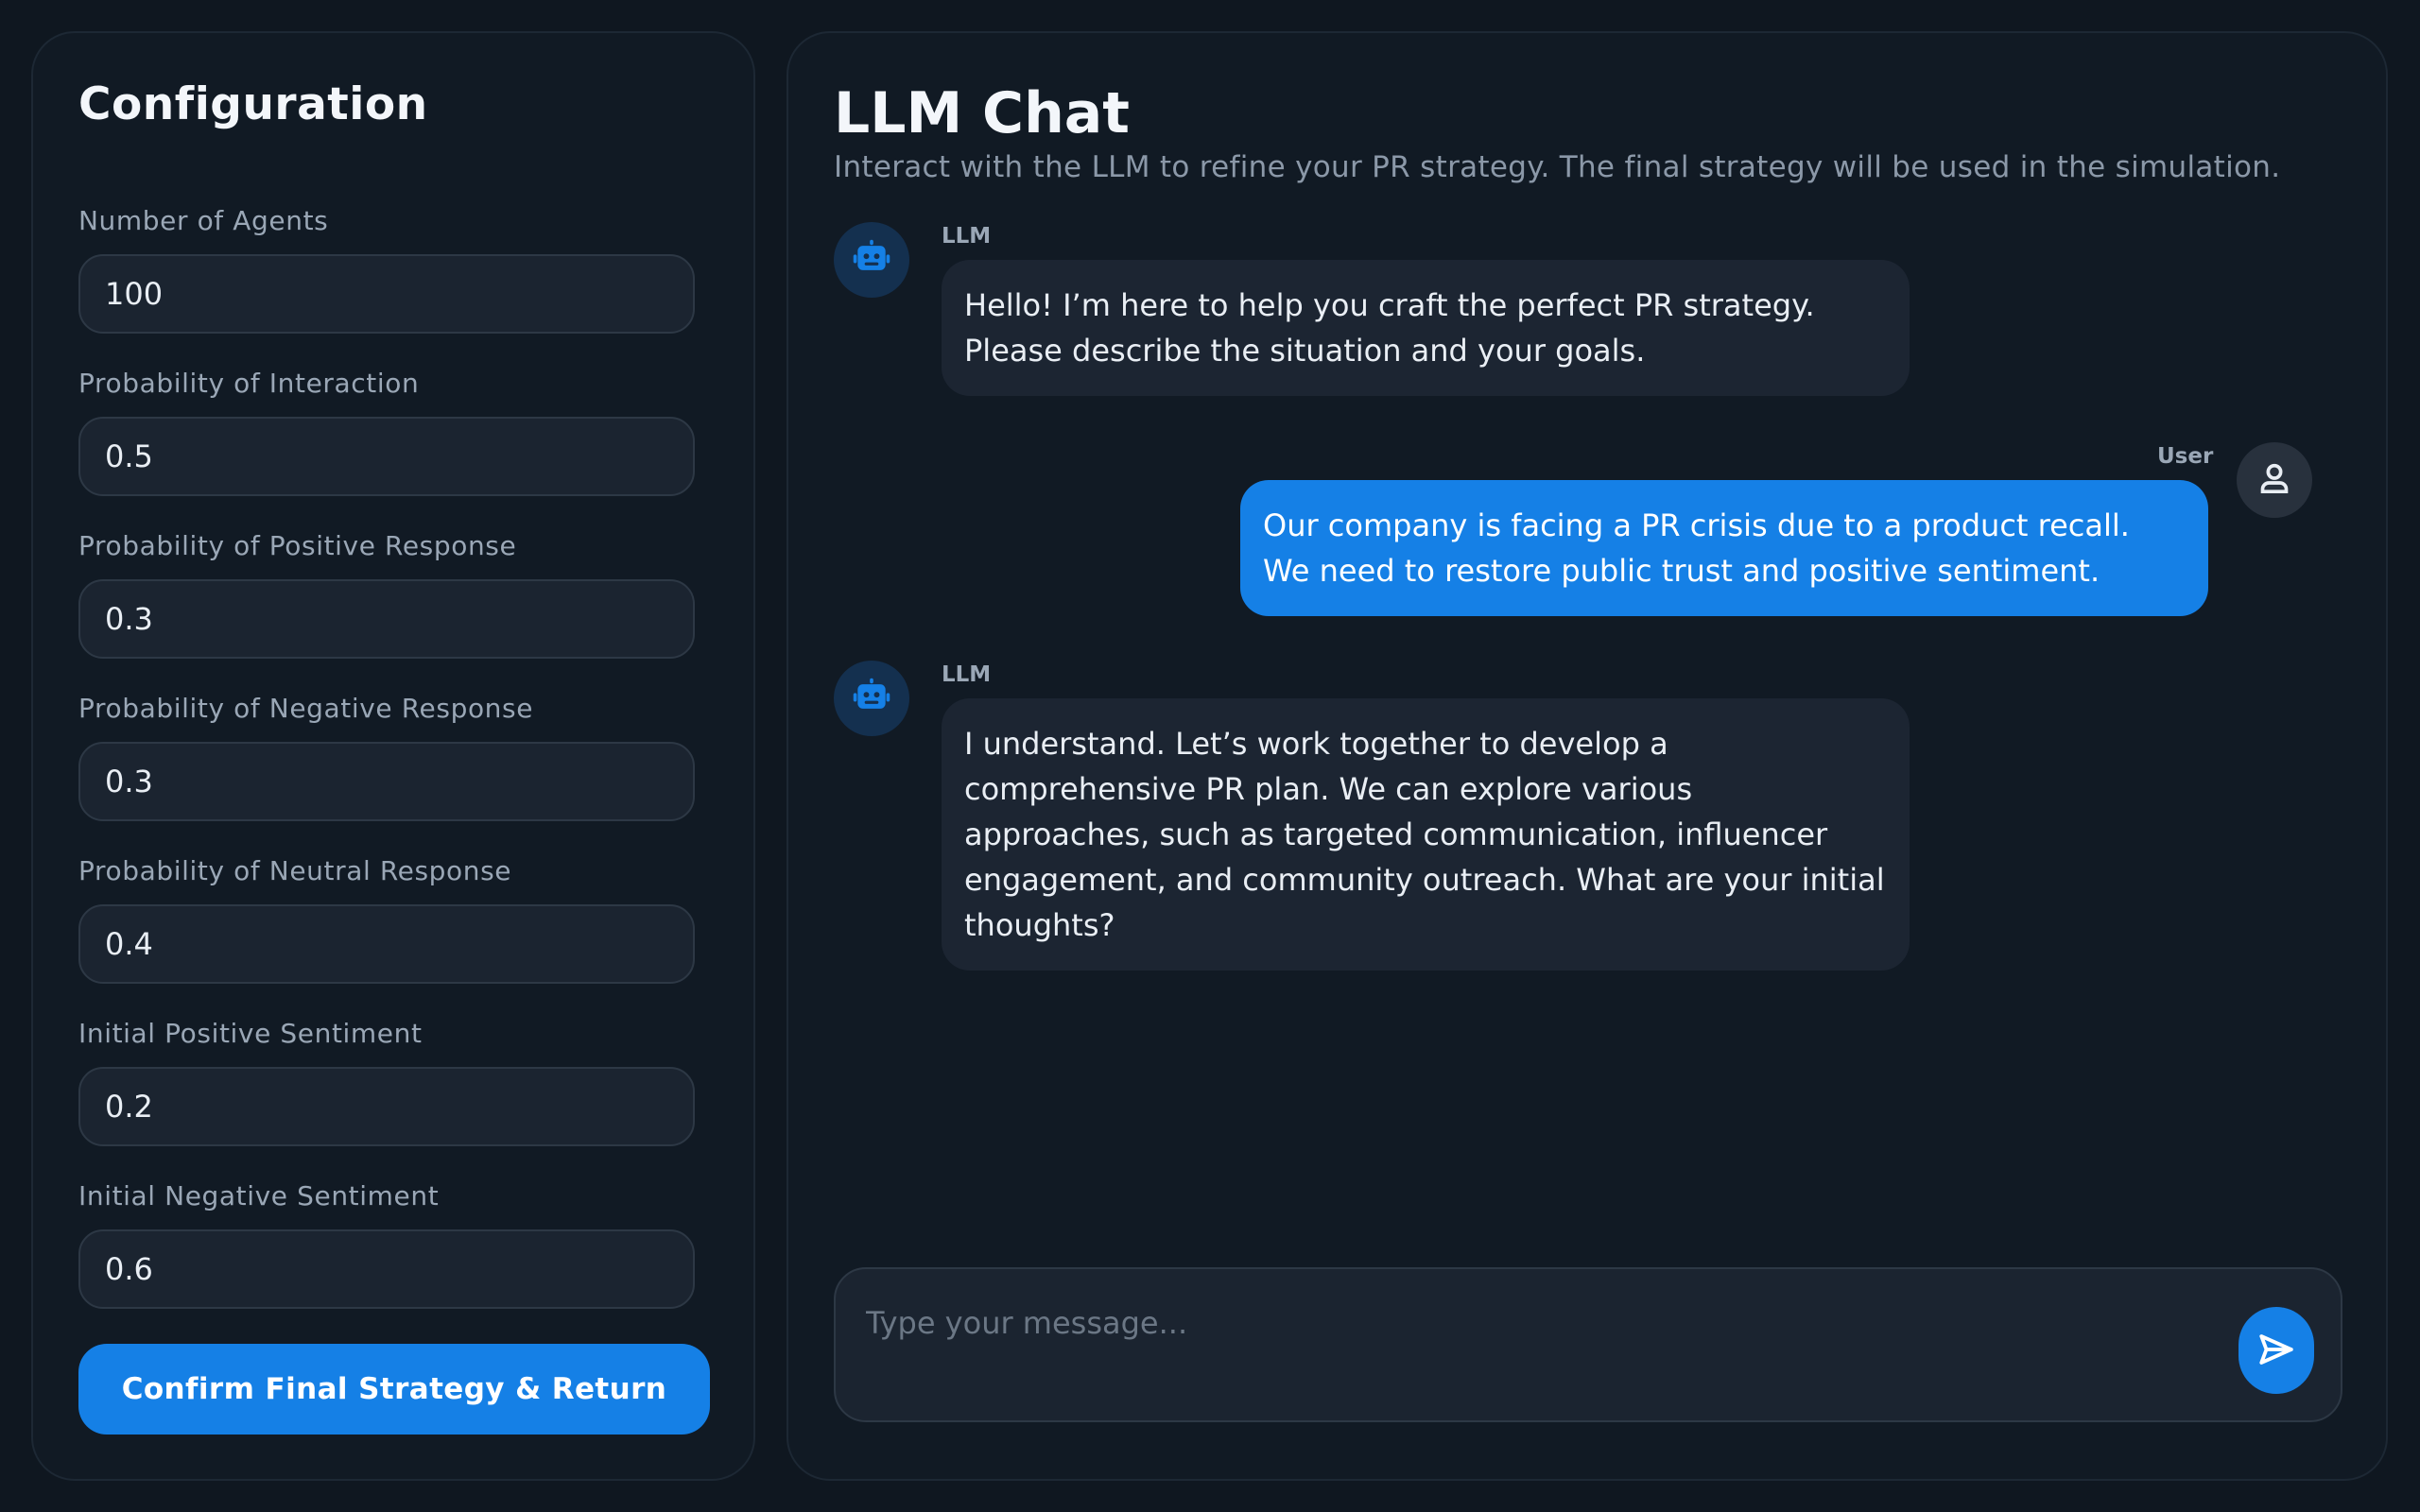 The width and height of the screenshot is (2420, 1512). Describe the element at coordinates (295, 870) in the screenshot. I see `probability-neutral-response-label: Probability of Neutral Response` at that location.